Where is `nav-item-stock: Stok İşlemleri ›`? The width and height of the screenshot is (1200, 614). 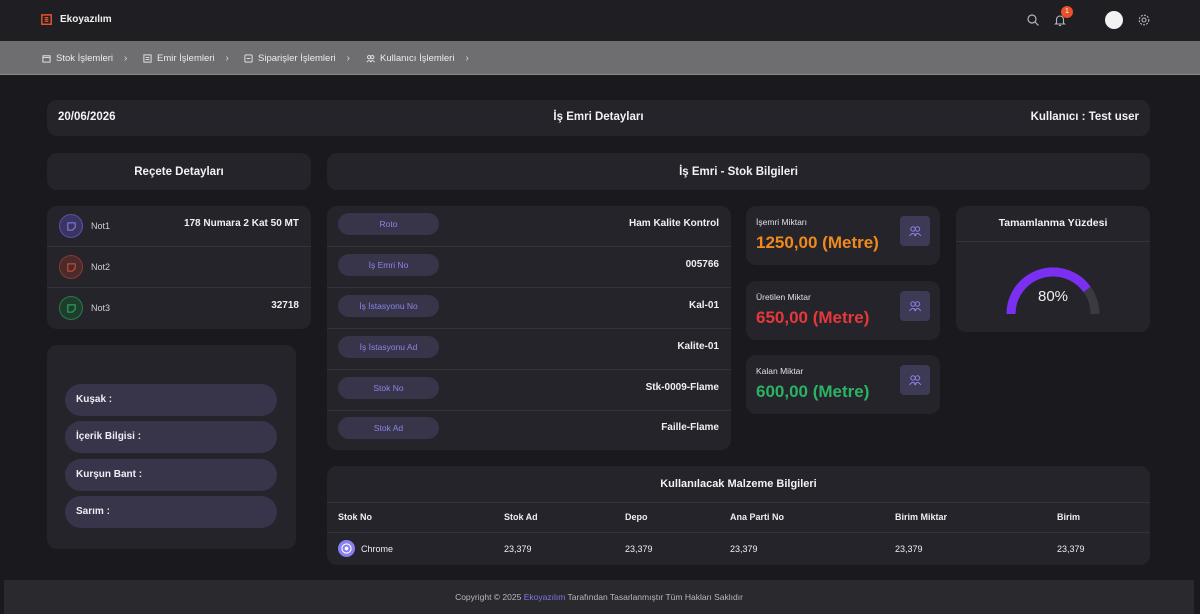
nav-item-stock: Stok İşlemleri › is located at coordinates (84, 58).